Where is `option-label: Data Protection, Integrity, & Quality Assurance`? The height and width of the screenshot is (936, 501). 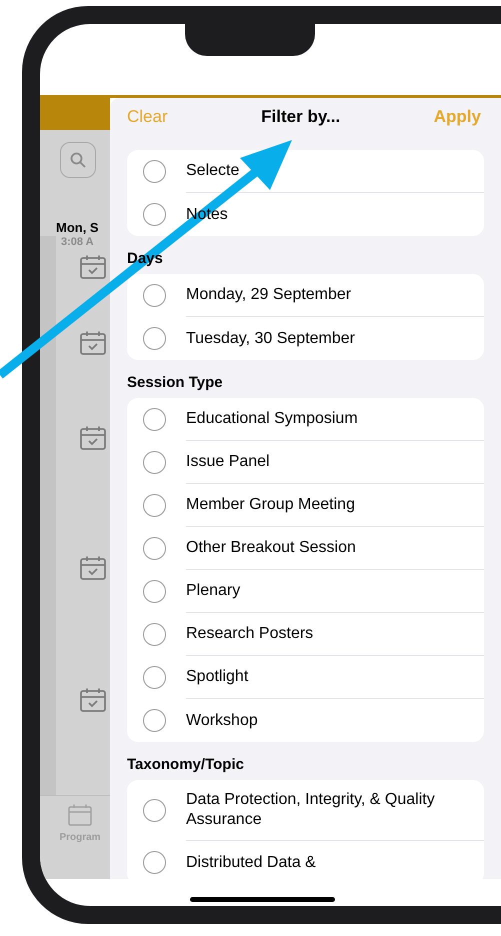 option-label: Data Protection, Integrity, & Quality Assurance is located at coordinates (311, 810).